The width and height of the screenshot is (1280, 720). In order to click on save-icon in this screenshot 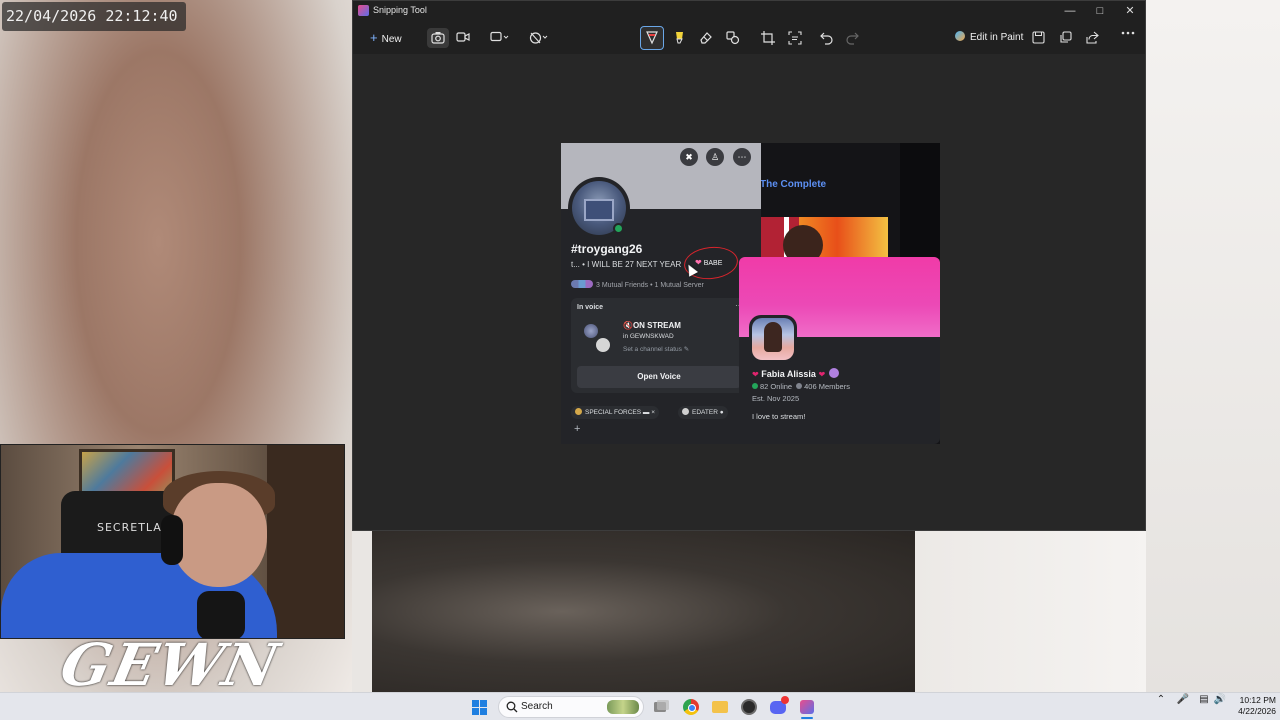, I will do `click(1038, 37)`.